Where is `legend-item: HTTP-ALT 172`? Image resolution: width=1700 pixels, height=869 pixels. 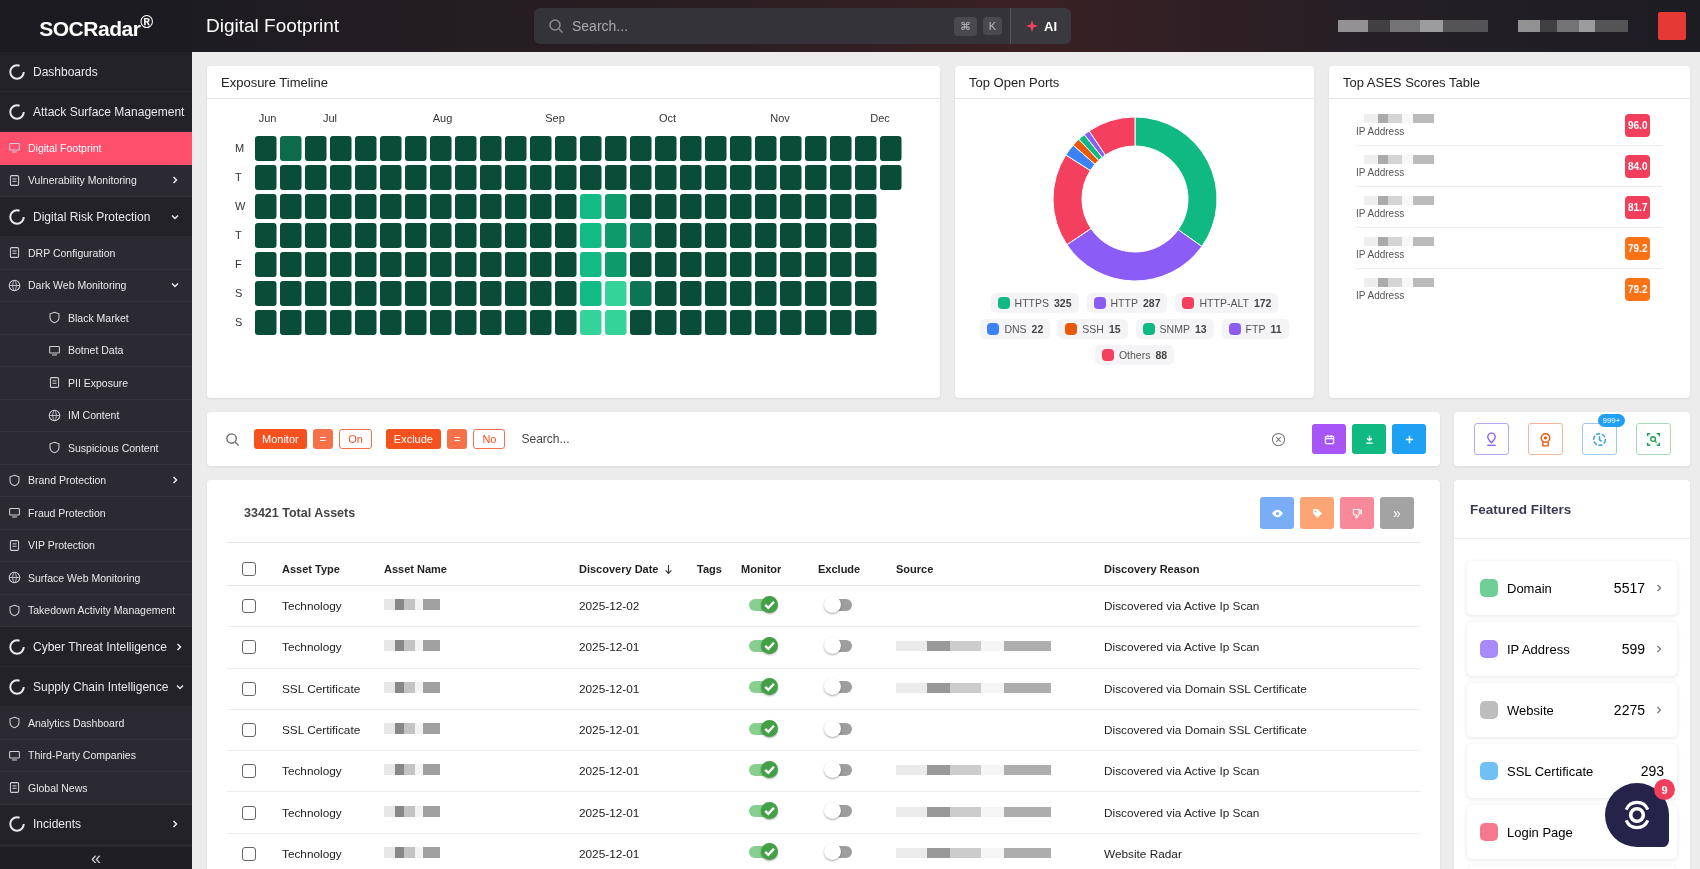 legend-item: HTTP-ALT 172 is located at coordinates (1227, 303).